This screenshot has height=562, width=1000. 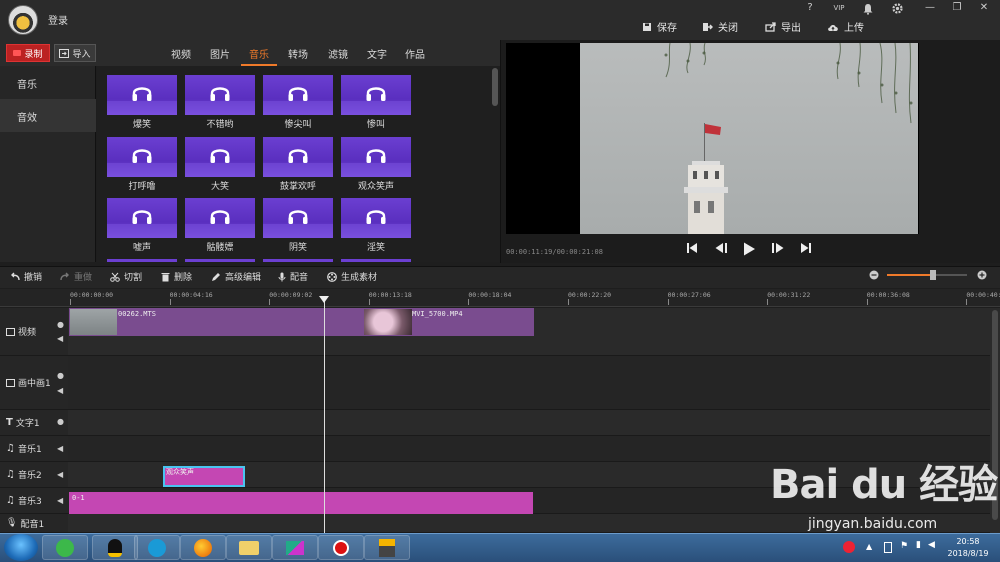 What do you see at coordinates (659, 26) in the screenshot?
I see `save-button: 保存` at bounding box center [659, 26].